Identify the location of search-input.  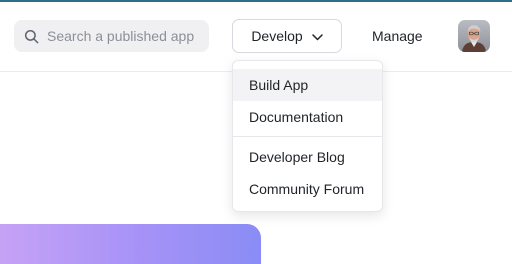
(127, 36).